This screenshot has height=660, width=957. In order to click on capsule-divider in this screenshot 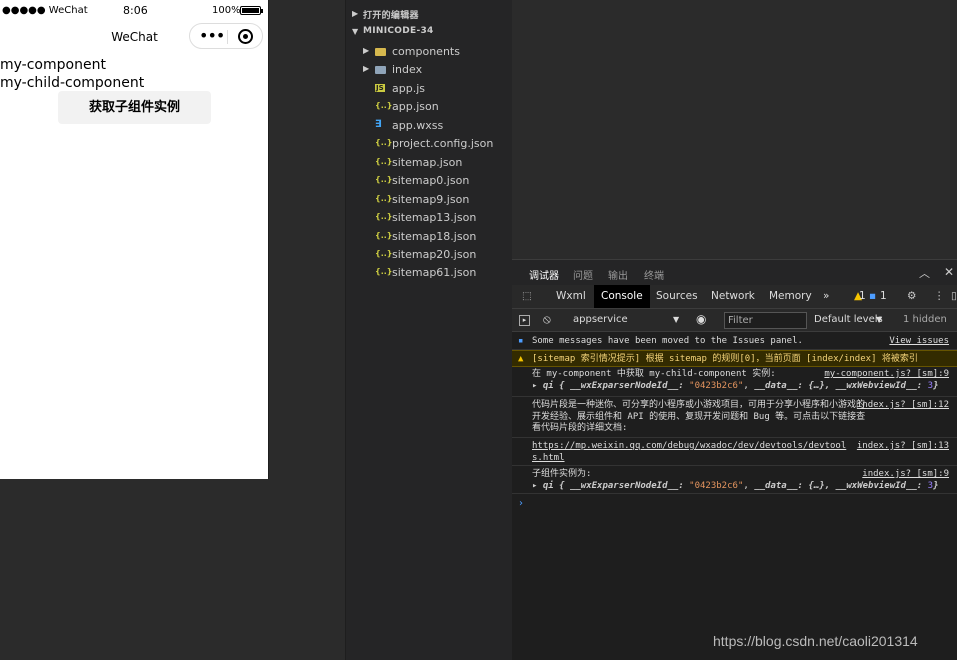, I will do `click(227, 37)`.